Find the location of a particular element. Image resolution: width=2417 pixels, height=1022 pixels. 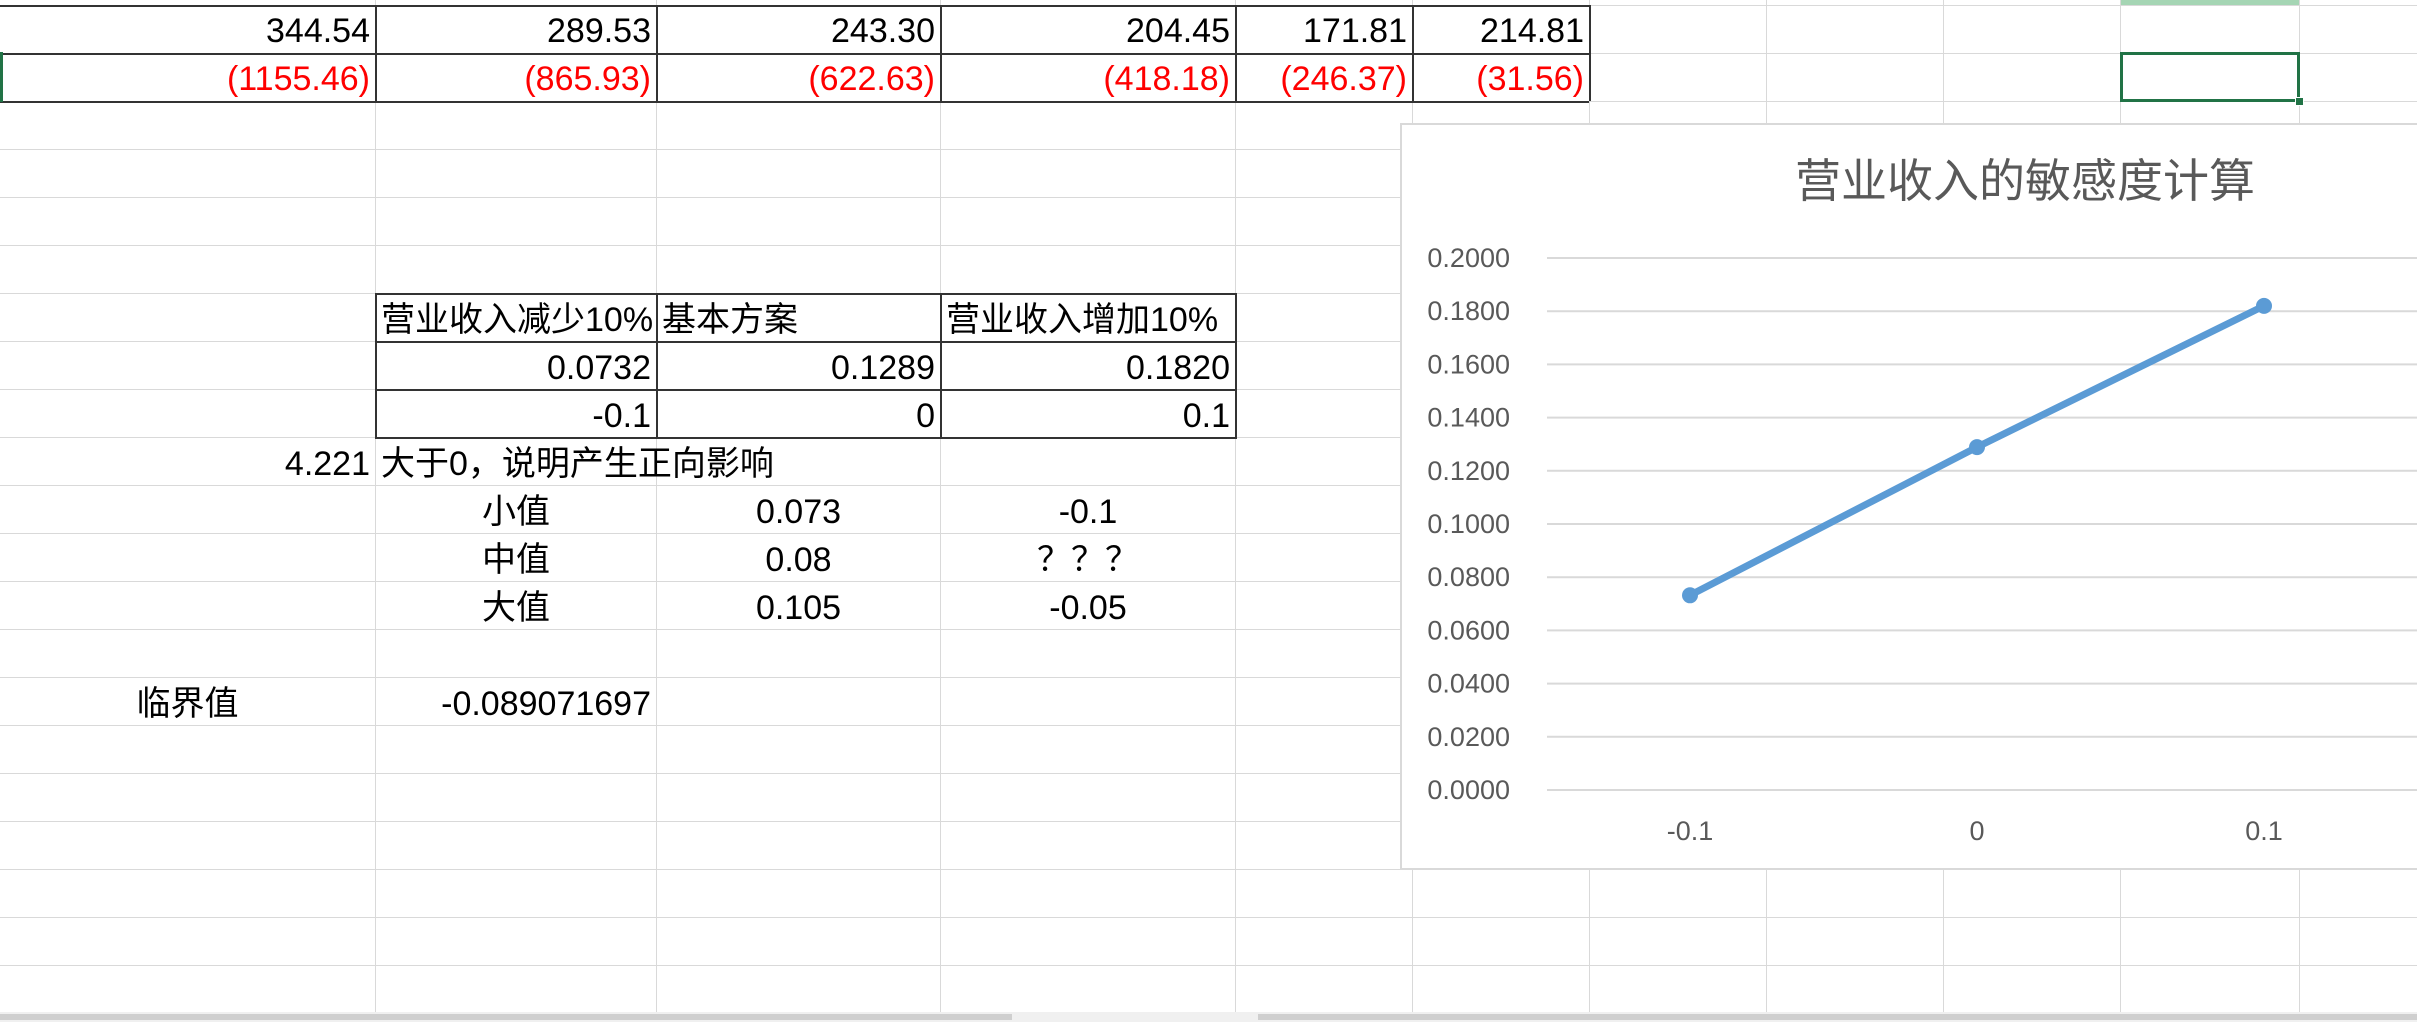

y-tick-label: 0.0200 is located at coordinates (1468, 737).